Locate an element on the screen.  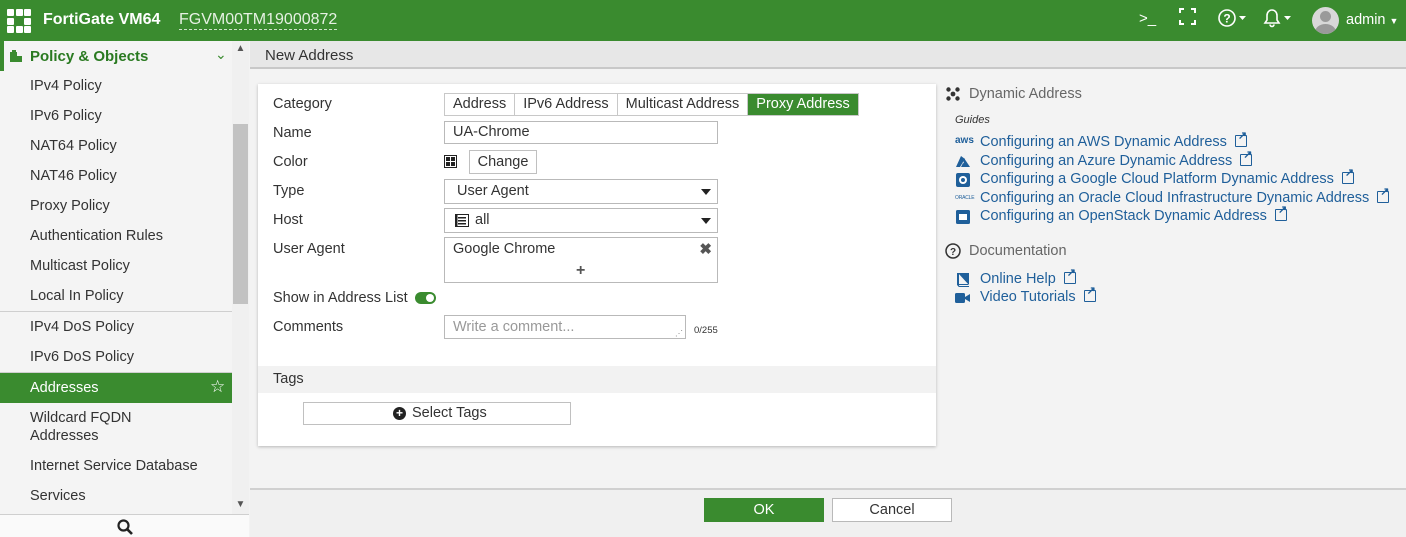
guide-link-label: Configuring an AWS Dynamic Address is located at coordinates (1113, 139).